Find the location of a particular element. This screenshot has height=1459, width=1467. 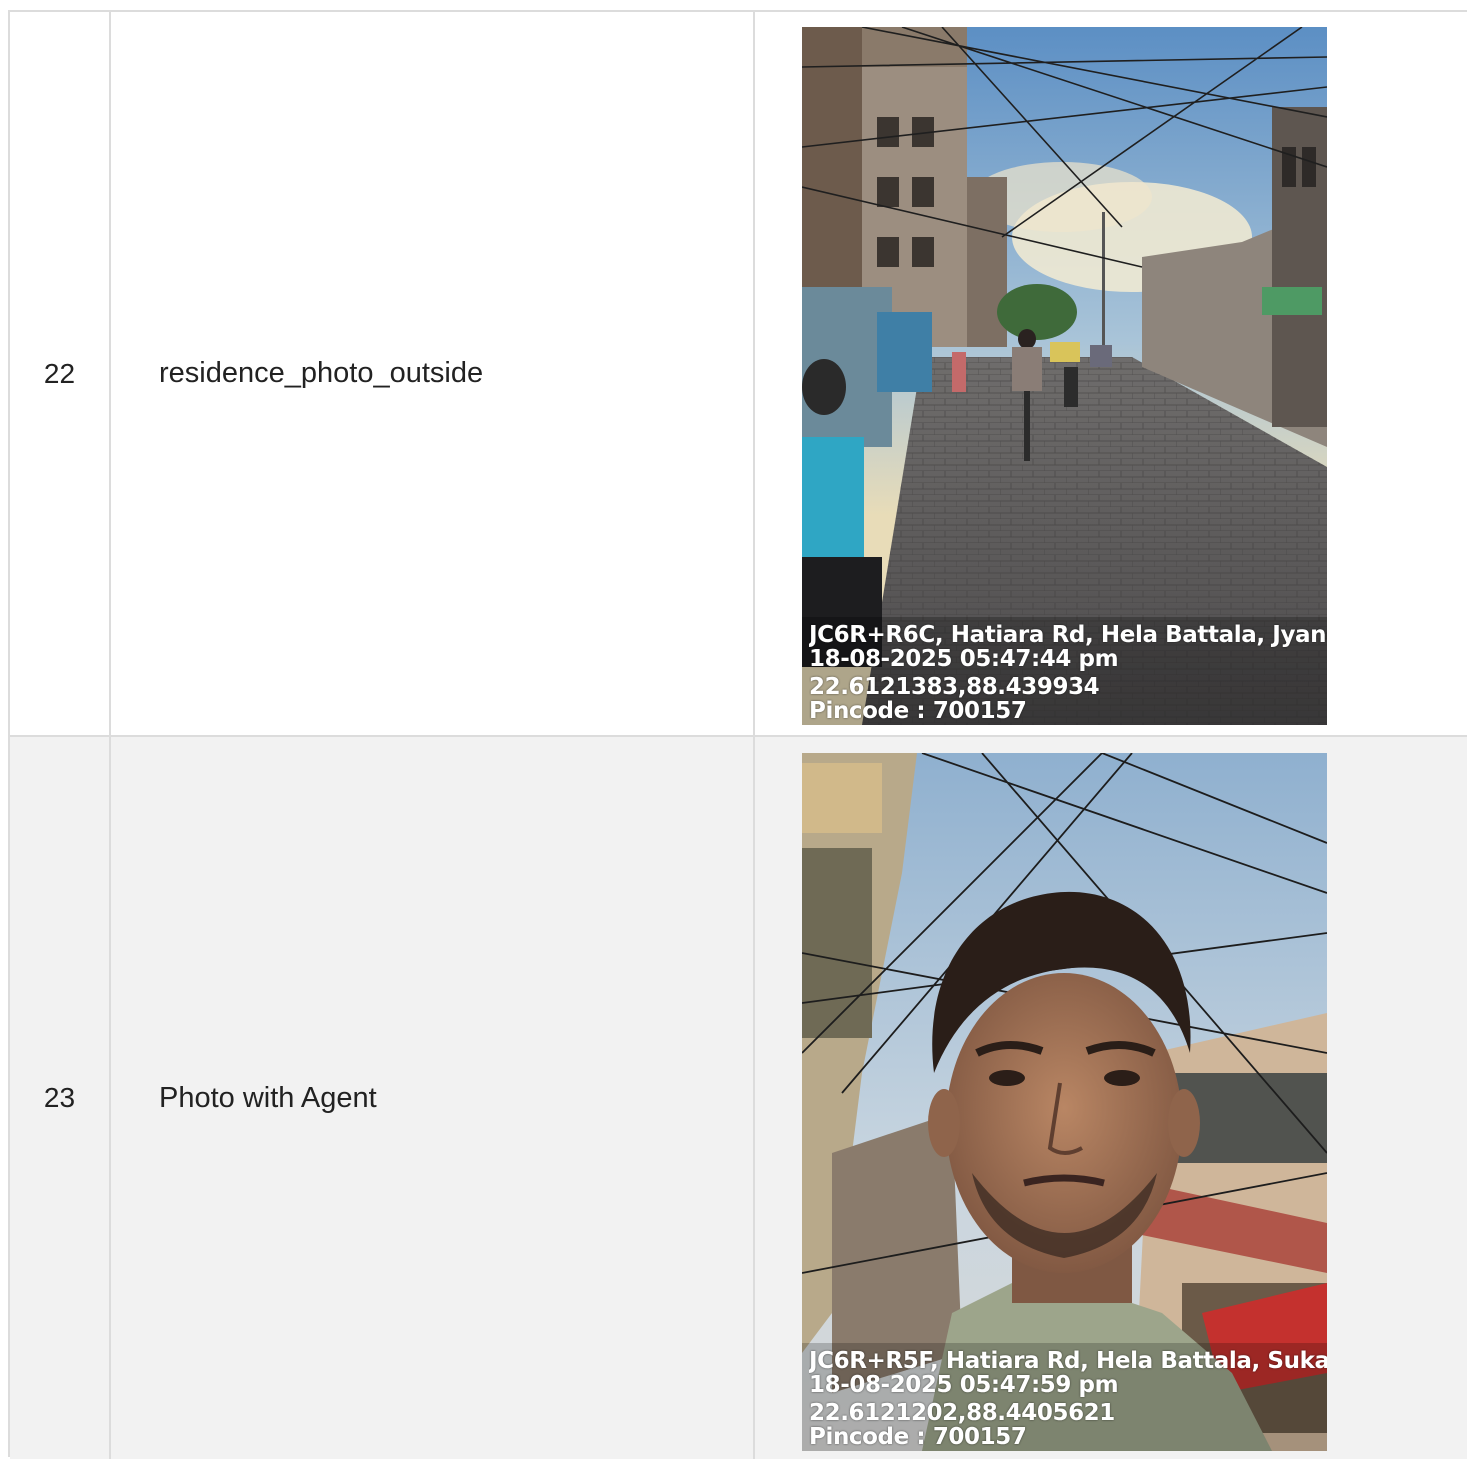

row-index: 23 is located at coordinates (60, 1098).